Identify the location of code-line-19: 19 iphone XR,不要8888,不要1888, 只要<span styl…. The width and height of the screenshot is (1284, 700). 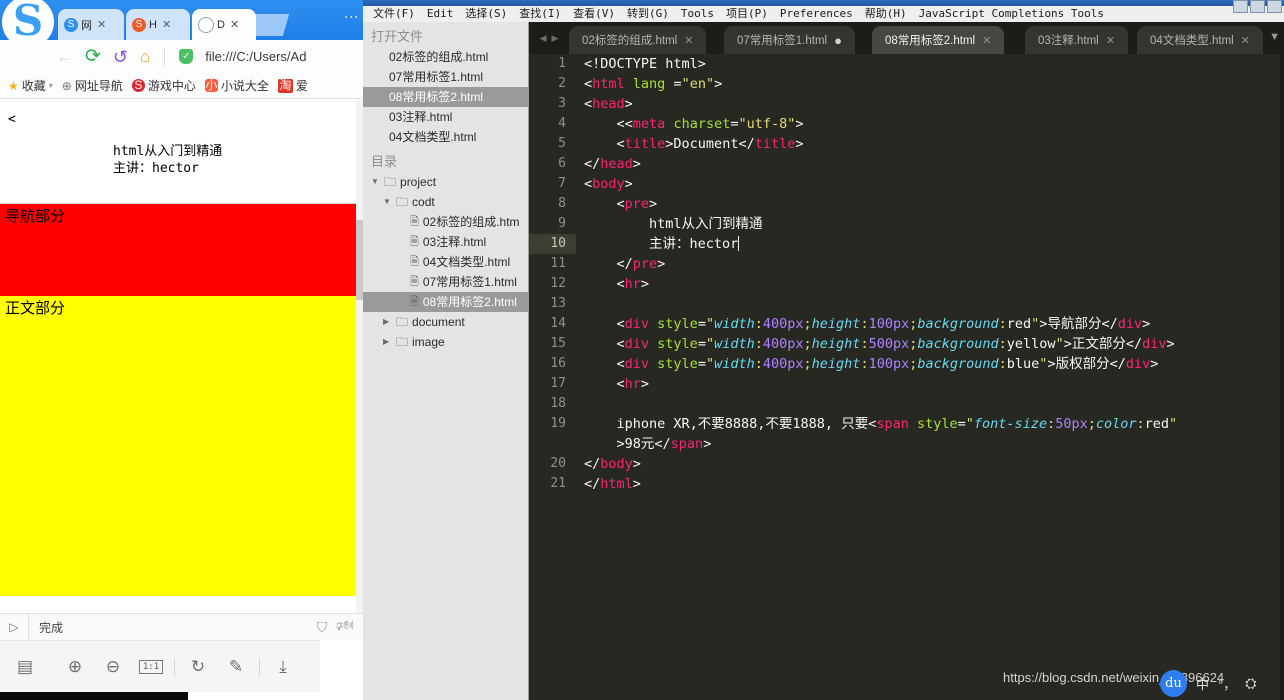
(906, 434).